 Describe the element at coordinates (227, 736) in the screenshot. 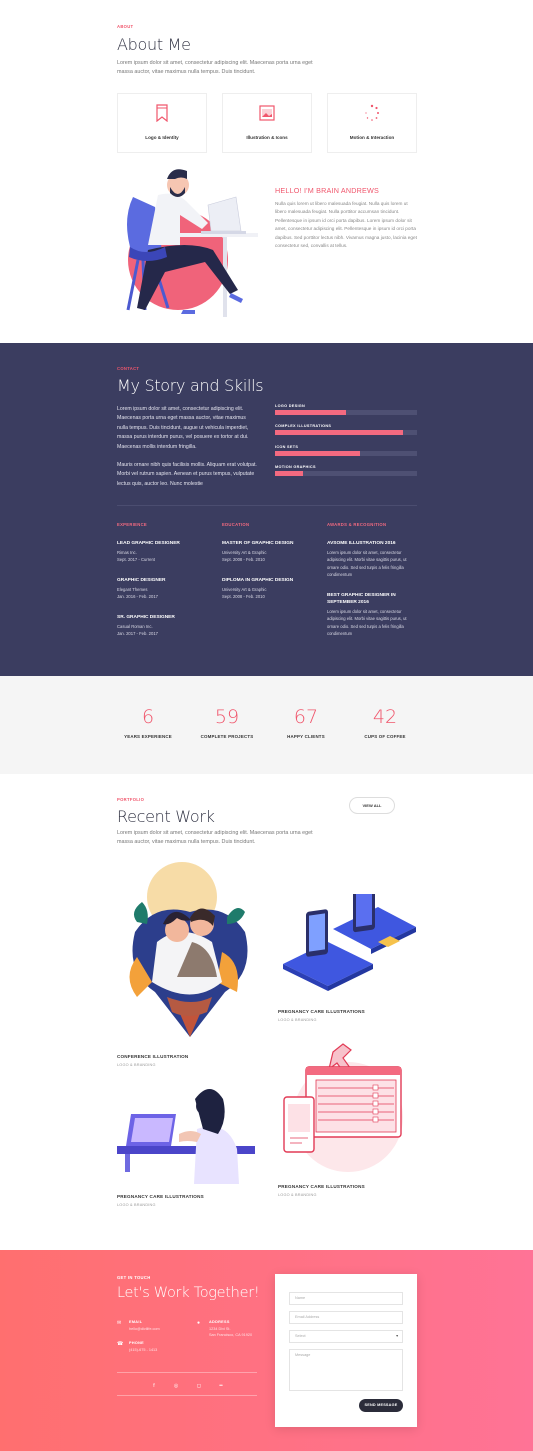

I see `stat-label: COMPLETE PROJECTS` at that location.